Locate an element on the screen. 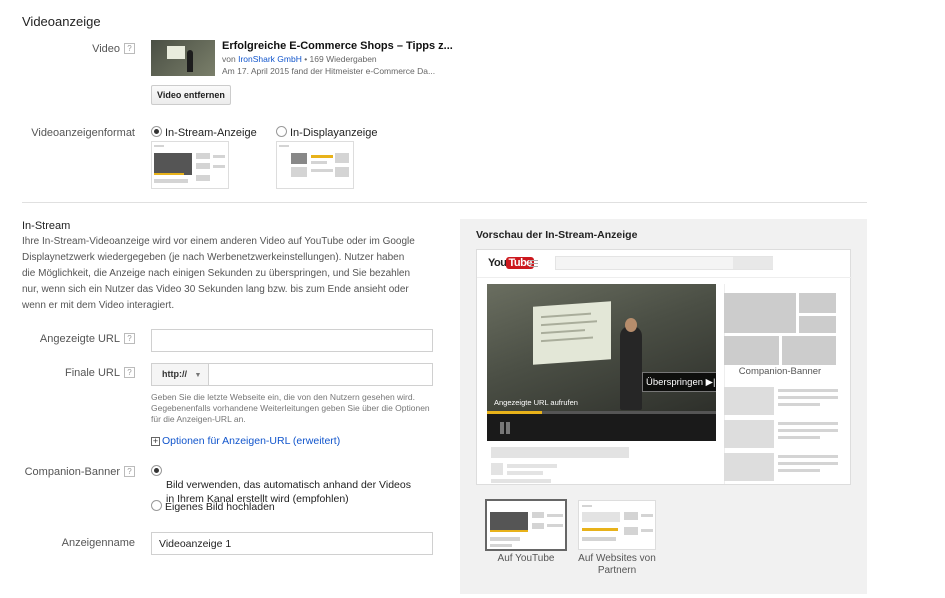 The image size is (945, 598). companion-label-row: Companion-Banner? is located at coordinates (67, 472).